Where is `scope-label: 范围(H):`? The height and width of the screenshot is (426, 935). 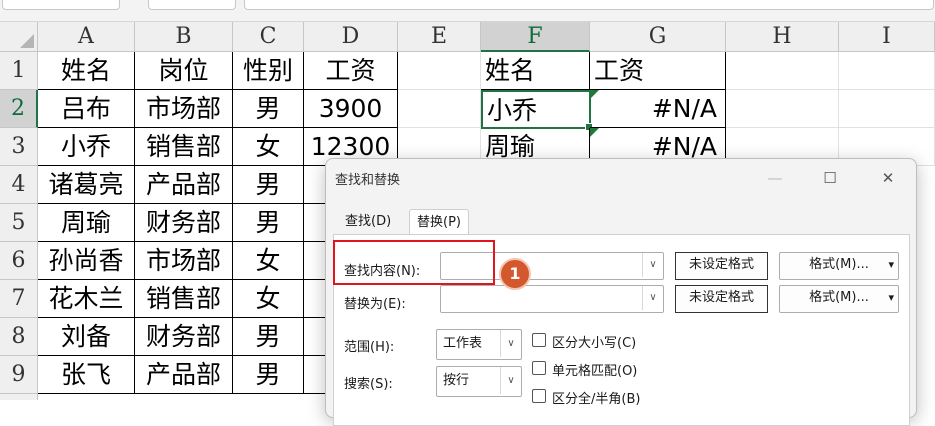 scope-label: 范围(H): is located at coordinates (369, 347).